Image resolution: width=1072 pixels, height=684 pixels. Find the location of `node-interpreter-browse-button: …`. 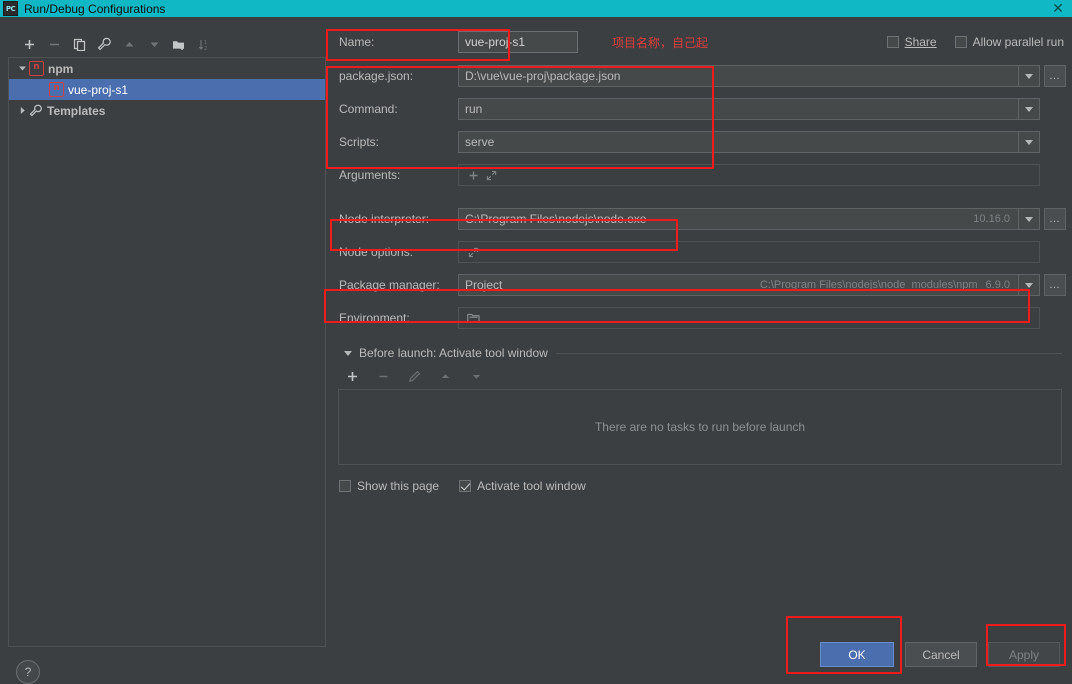

node-interpreter-browse-button: … is located at coordinates (1055, 219).